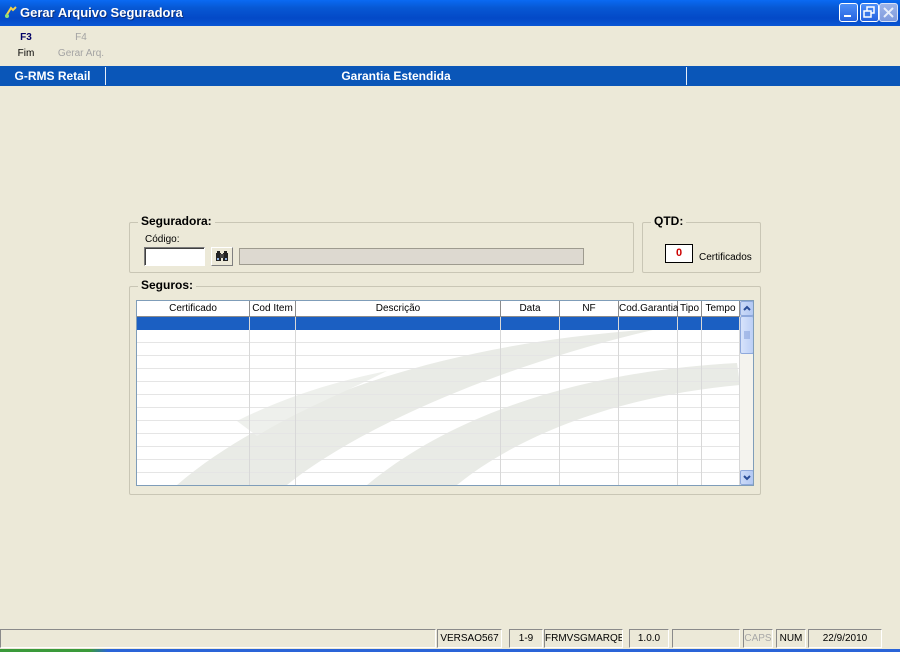  I want to click on restore-button, so click(869, 12).